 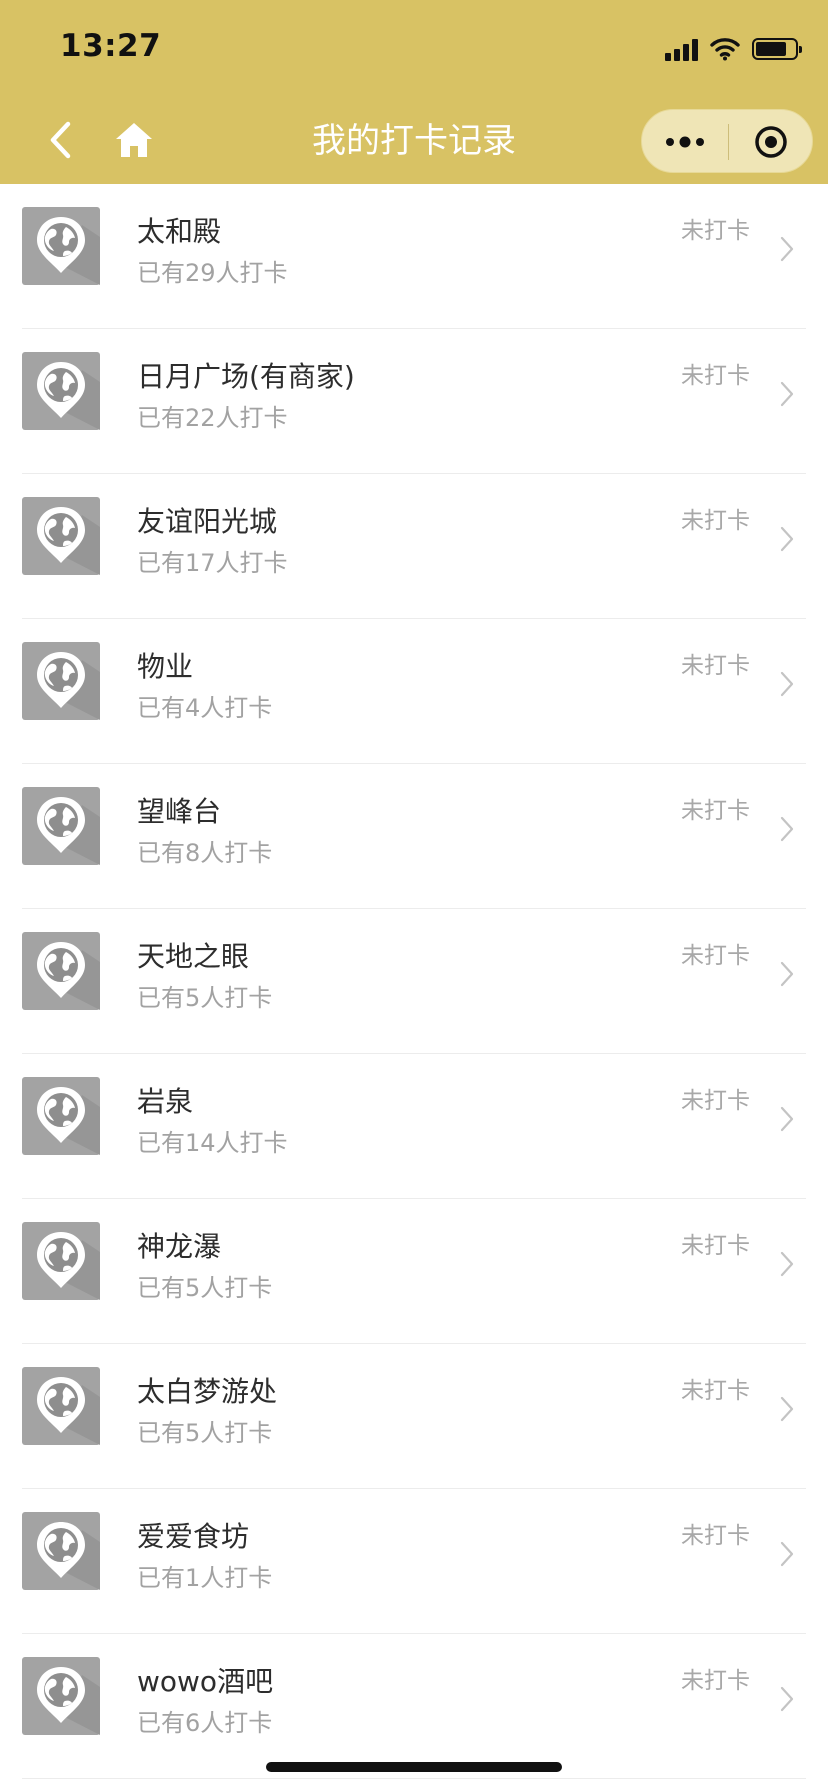 What do you see at coordinates (205, 1723) in the screenshot?
I see `checkin-count: 已有6人打卡` at bounding box center [205, 1723].